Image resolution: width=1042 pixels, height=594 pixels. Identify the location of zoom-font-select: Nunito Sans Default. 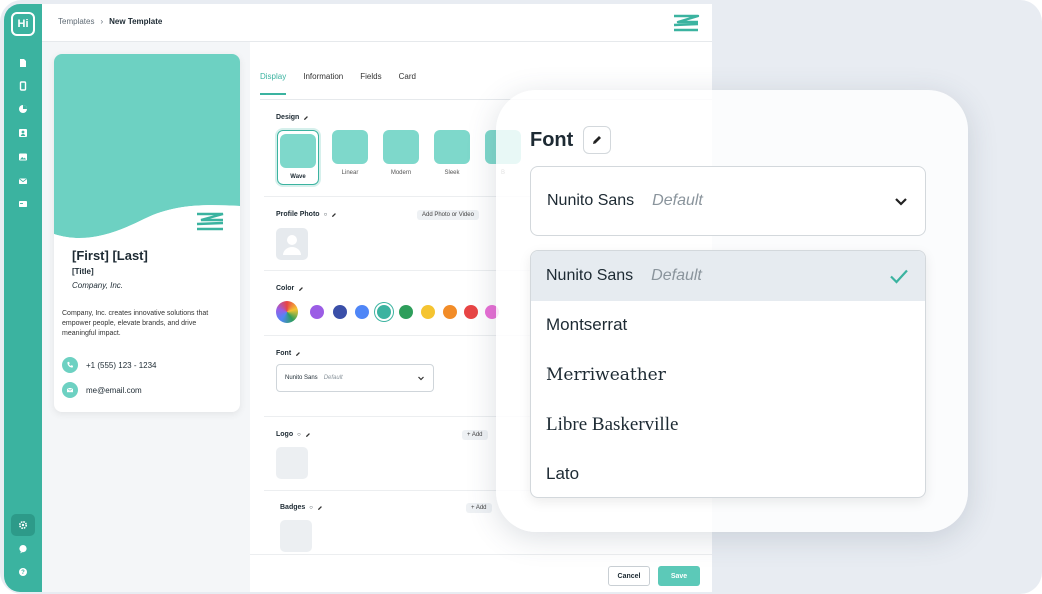
(728, 201).